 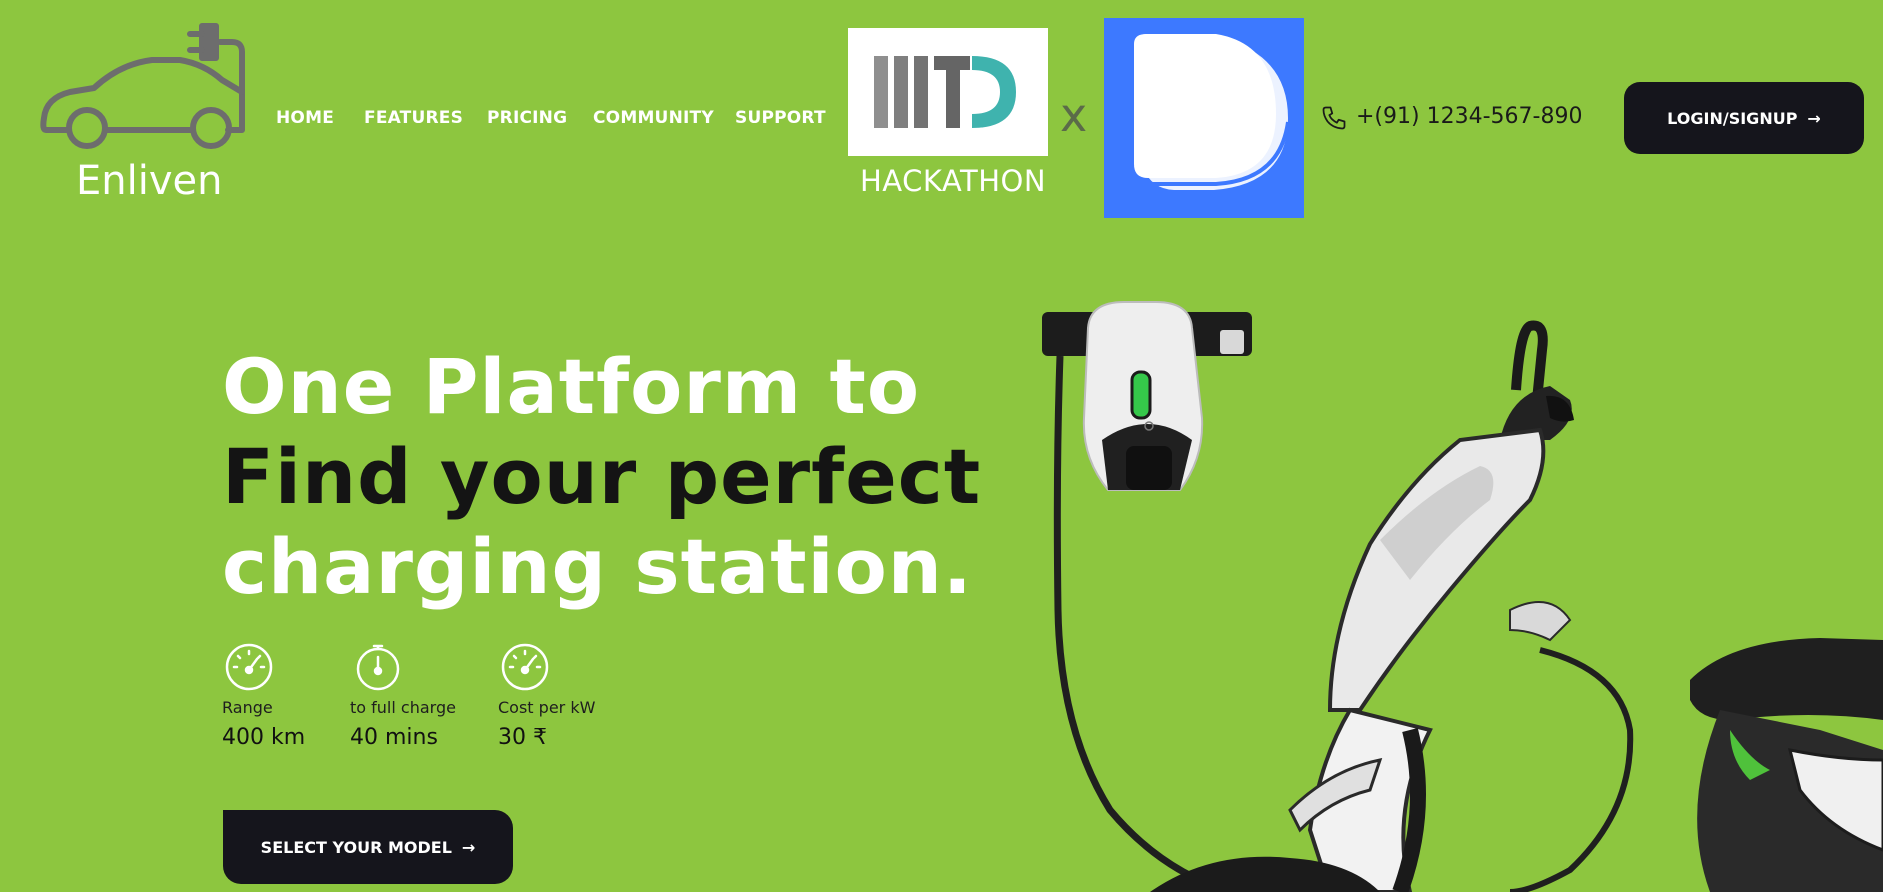 I want to click on nav-pricing: PRICING, so click(x=527, y=118).